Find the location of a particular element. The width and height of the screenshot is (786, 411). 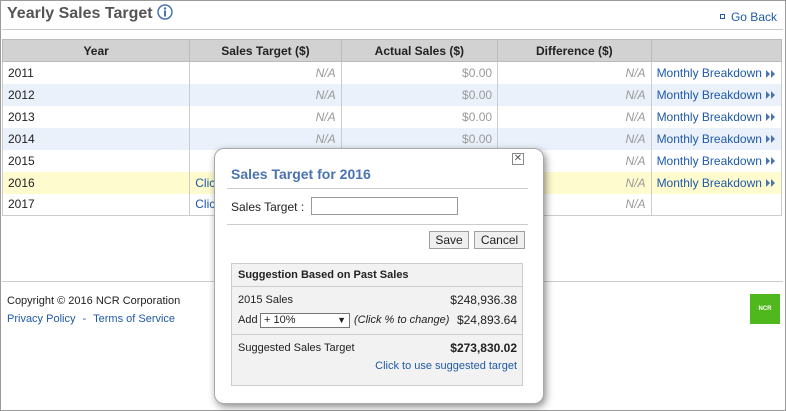

past-sales-label: 2015 Sales is located at coordinates (266, 300).